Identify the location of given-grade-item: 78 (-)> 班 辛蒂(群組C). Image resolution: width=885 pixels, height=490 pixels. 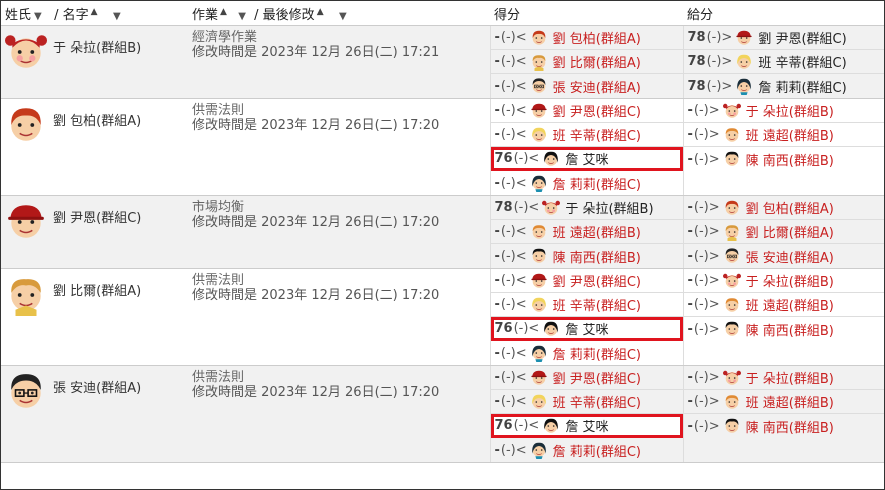
(783, 62).